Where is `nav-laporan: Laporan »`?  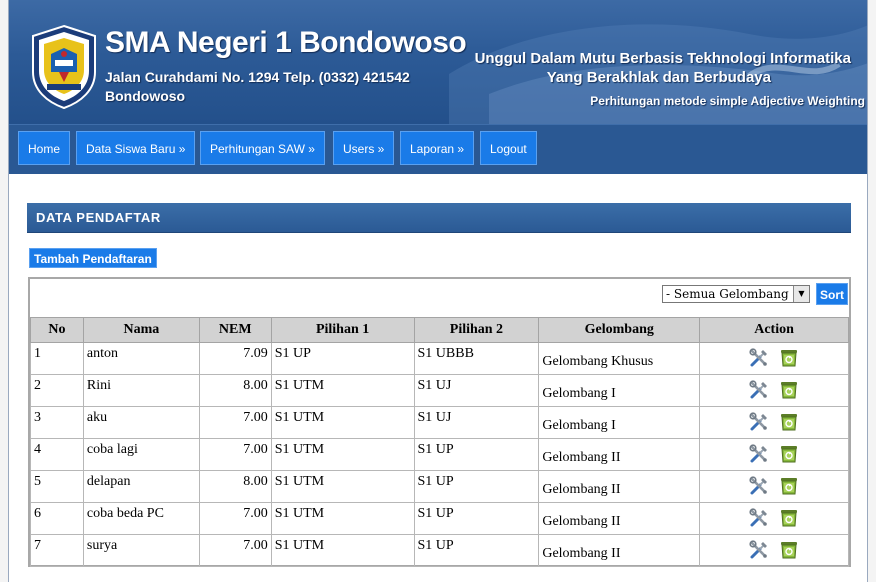 nav-laporan: Laporan » is located at coordinates (437, 148).